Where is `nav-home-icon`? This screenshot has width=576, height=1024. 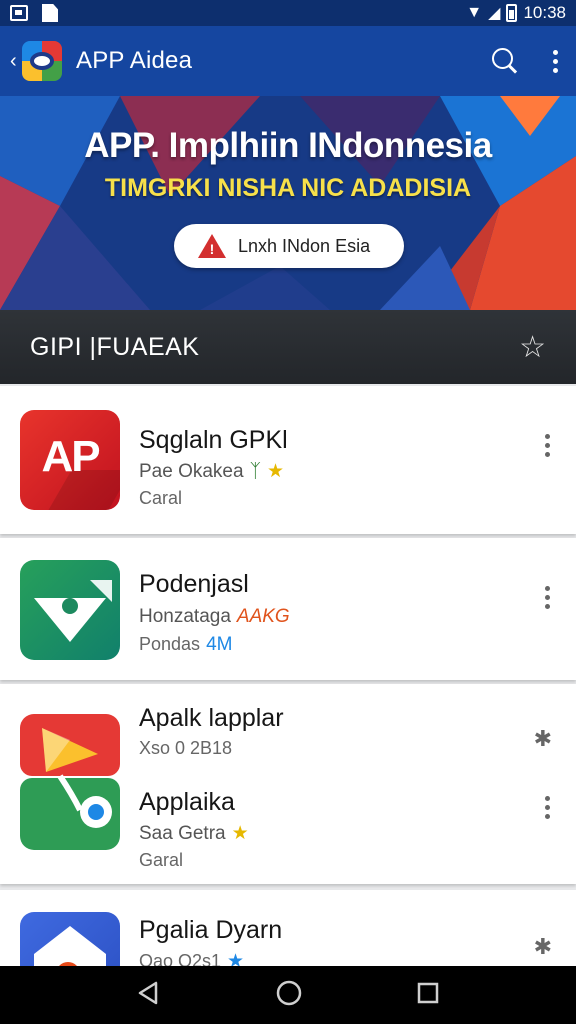
nav-home-icon is located at coordinates (289, 995).